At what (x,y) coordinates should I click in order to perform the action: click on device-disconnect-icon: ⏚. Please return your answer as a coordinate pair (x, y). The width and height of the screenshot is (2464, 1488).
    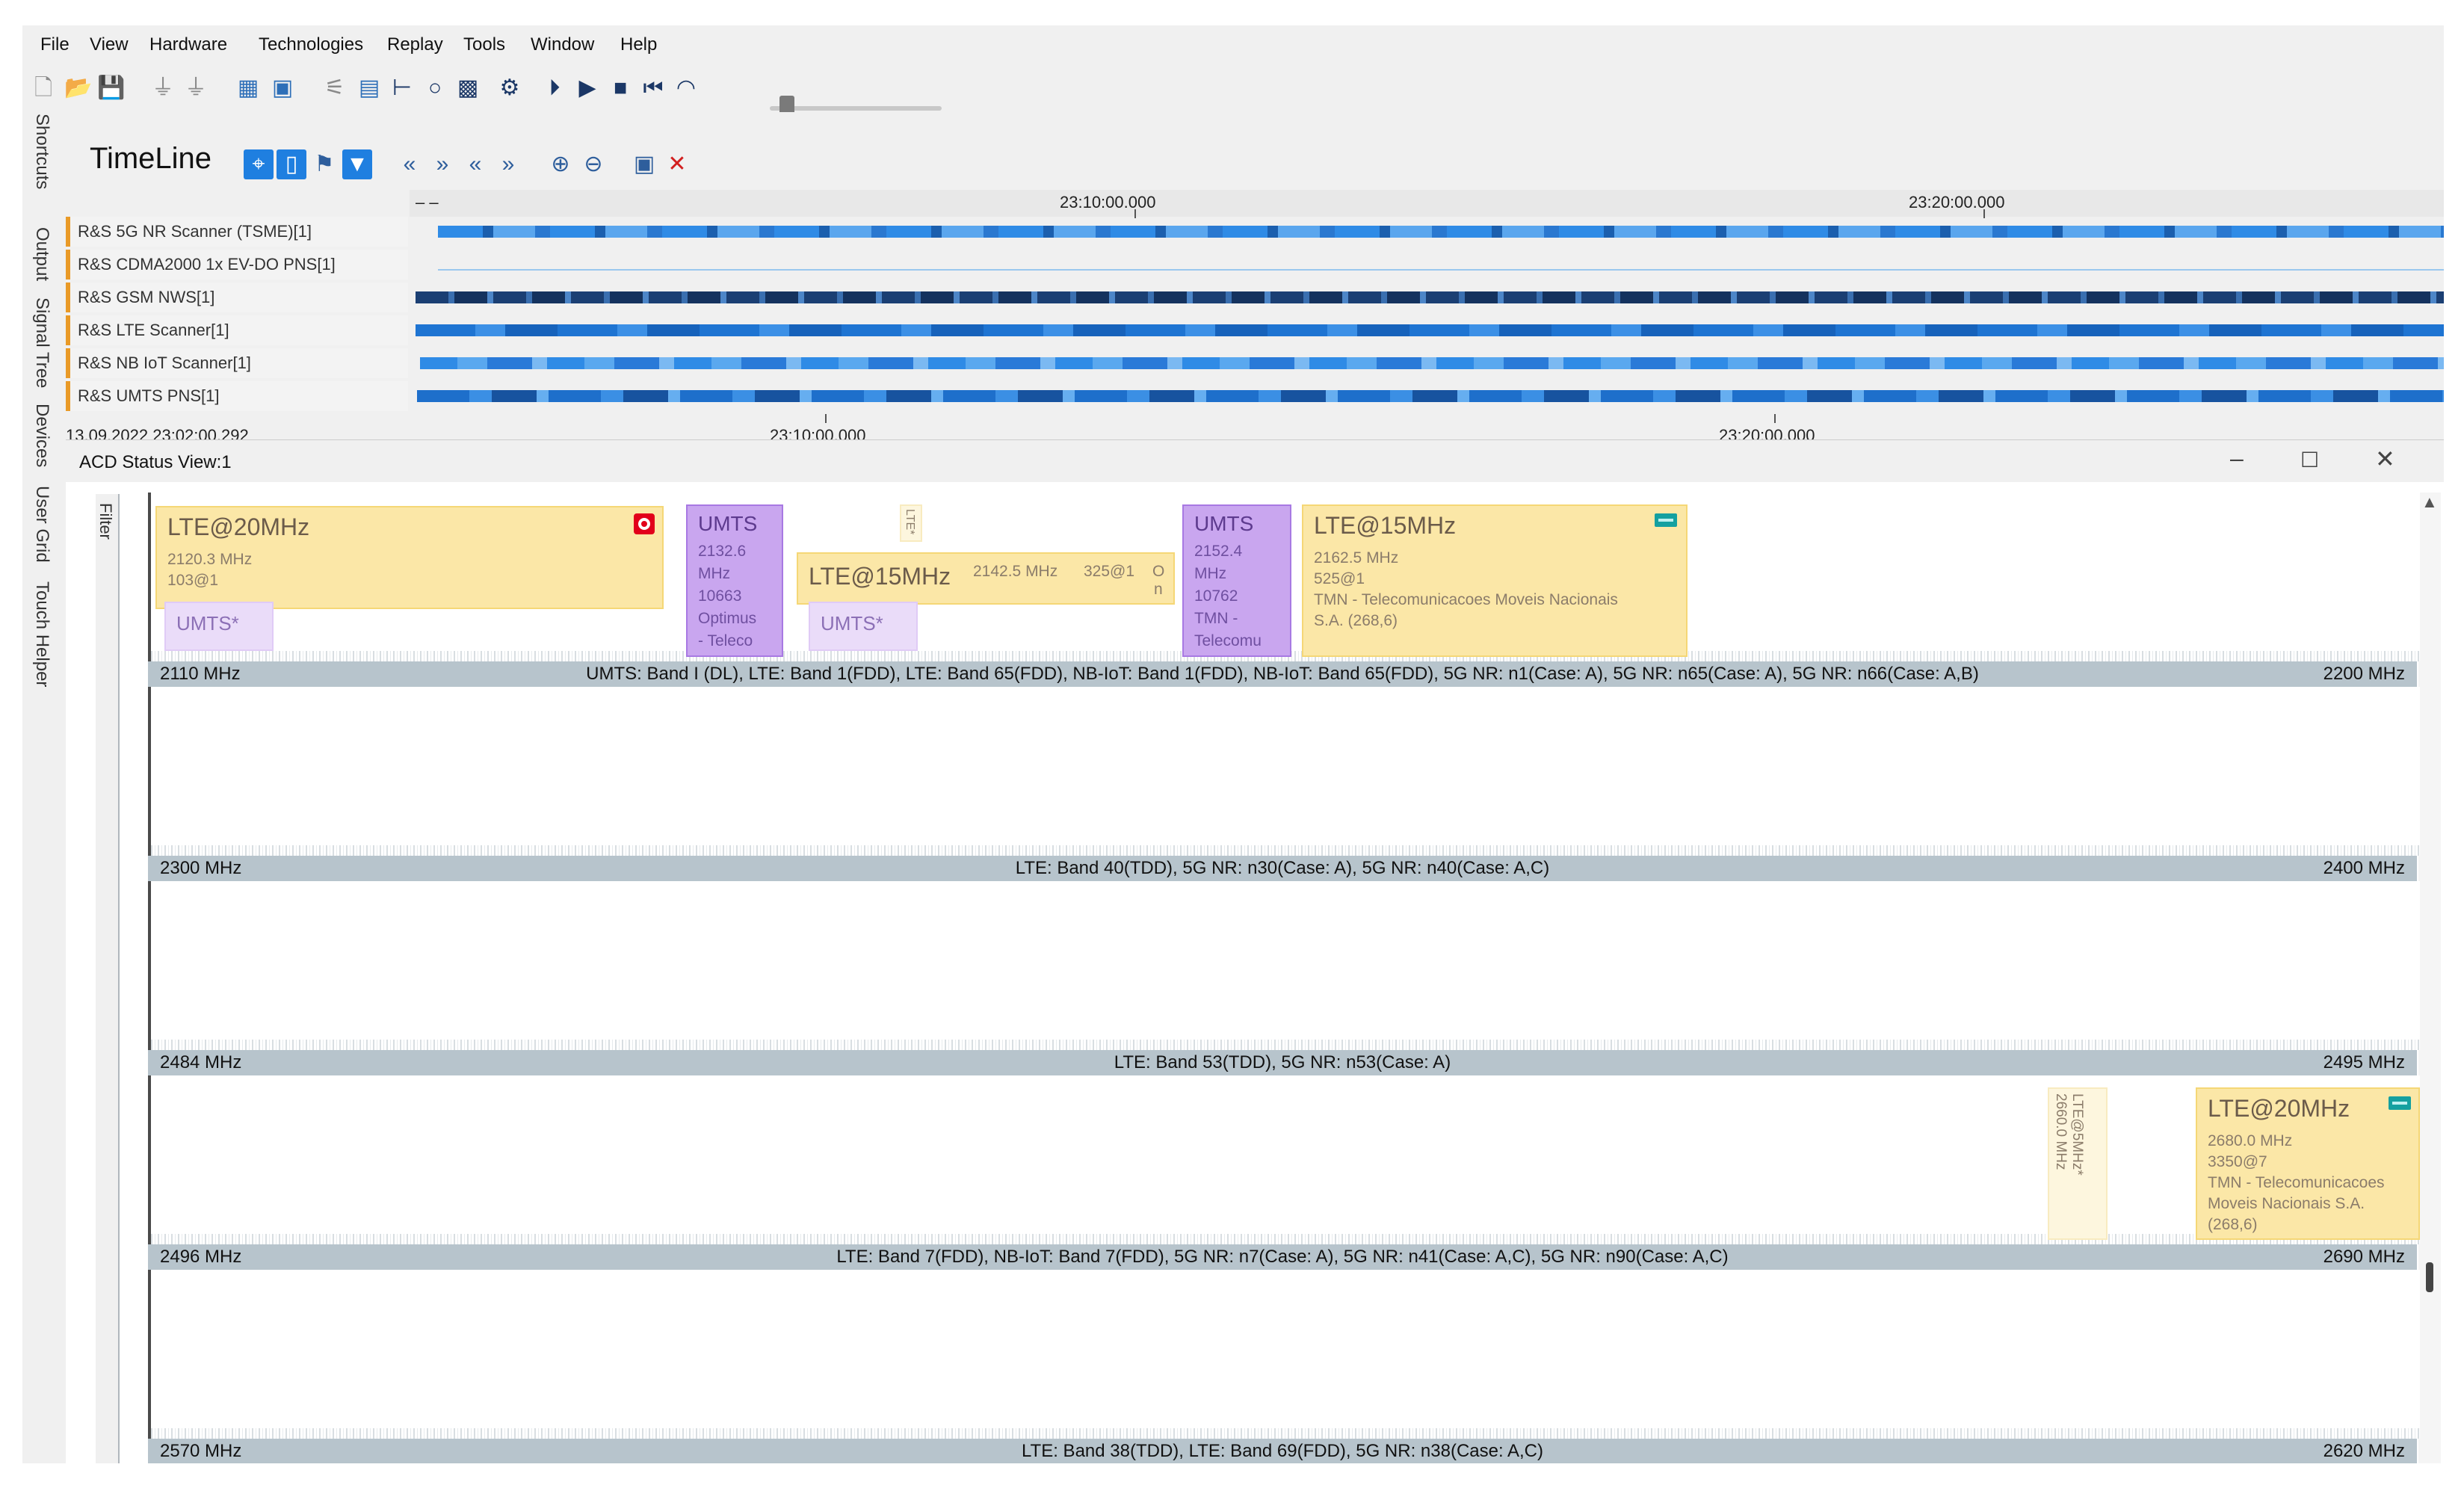
    Looking at the image, I should click on (195, 88).